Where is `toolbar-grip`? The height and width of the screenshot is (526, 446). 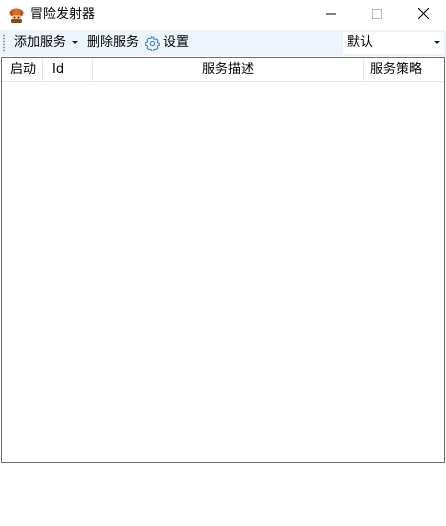
toolbar-grip is located at coordinates (4, 43).